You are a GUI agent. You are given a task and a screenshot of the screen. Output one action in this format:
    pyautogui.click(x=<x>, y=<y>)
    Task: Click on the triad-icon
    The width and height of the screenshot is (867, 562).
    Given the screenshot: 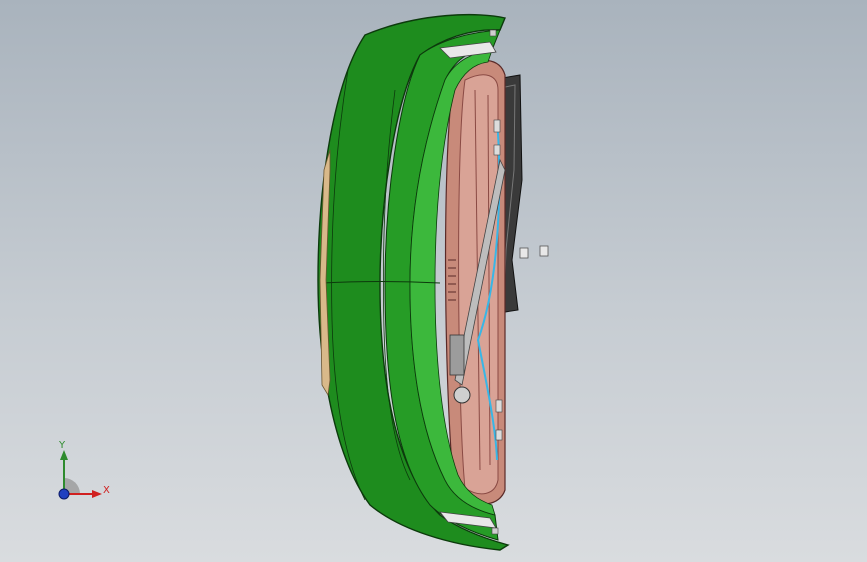 What is the action you would take?
    pyautogui.click(x=80, y=475)
    